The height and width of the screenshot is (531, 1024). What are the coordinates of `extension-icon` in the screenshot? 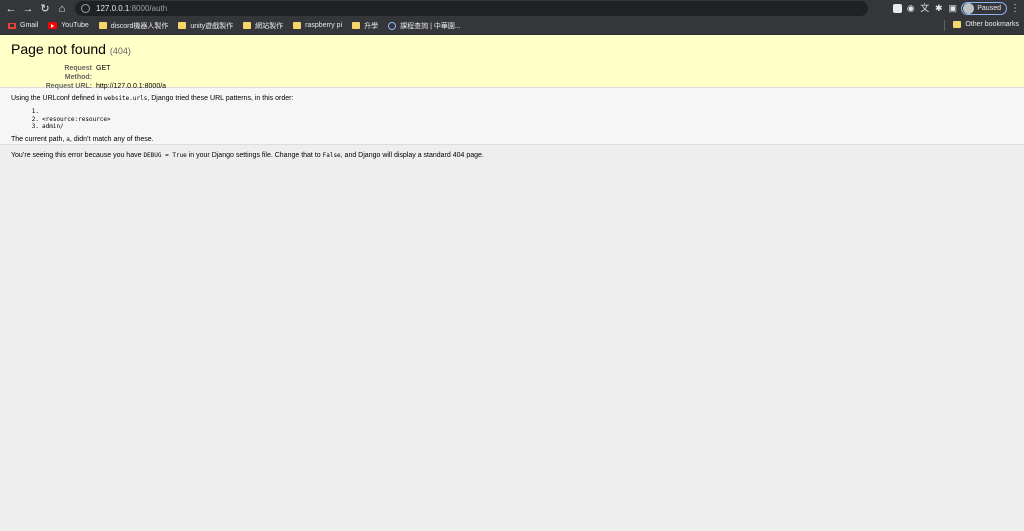 It's located at (898, 8).